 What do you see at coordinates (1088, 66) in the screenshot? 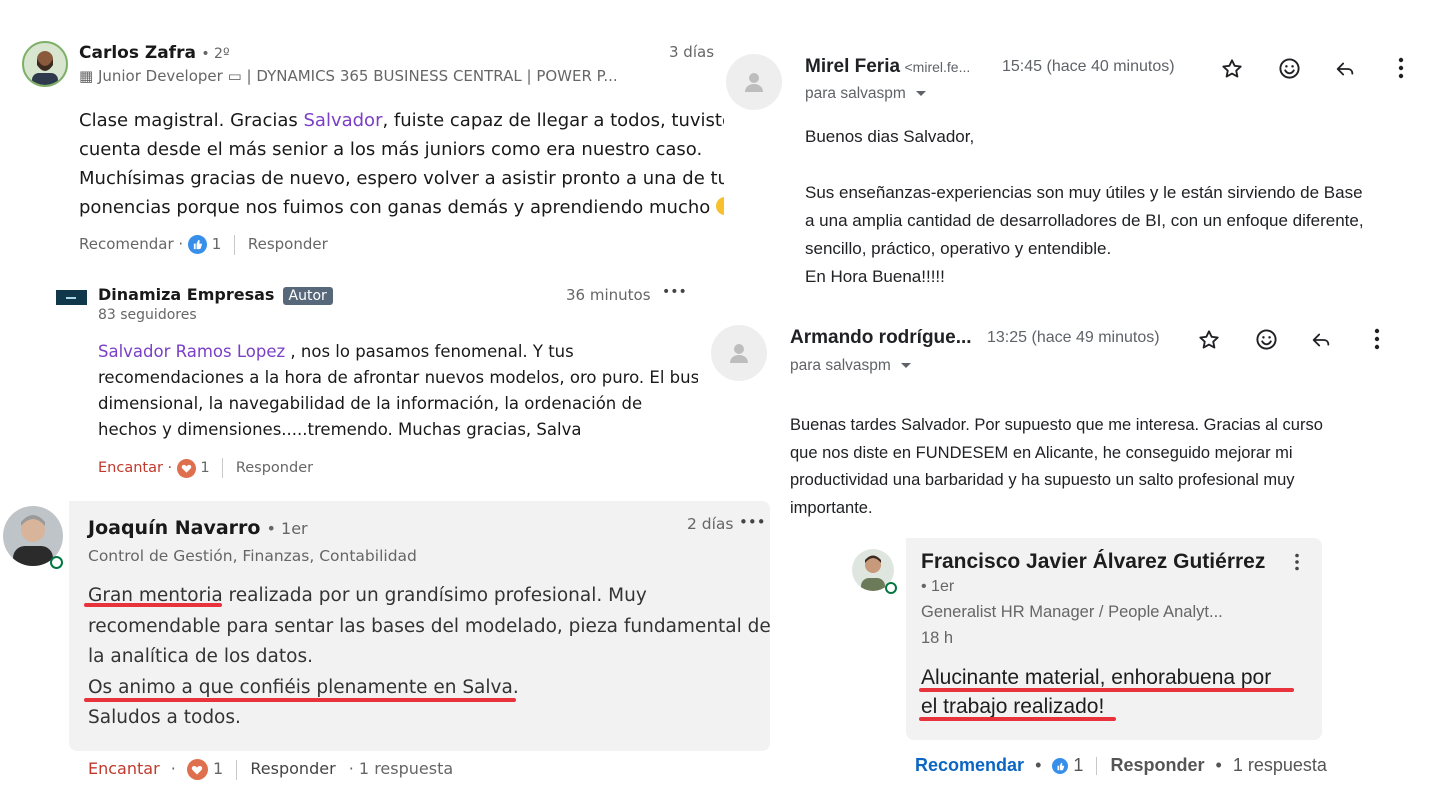
I see `email-time: 15:45 (hace 40 minutos)` at bounding box center [1088, 66].